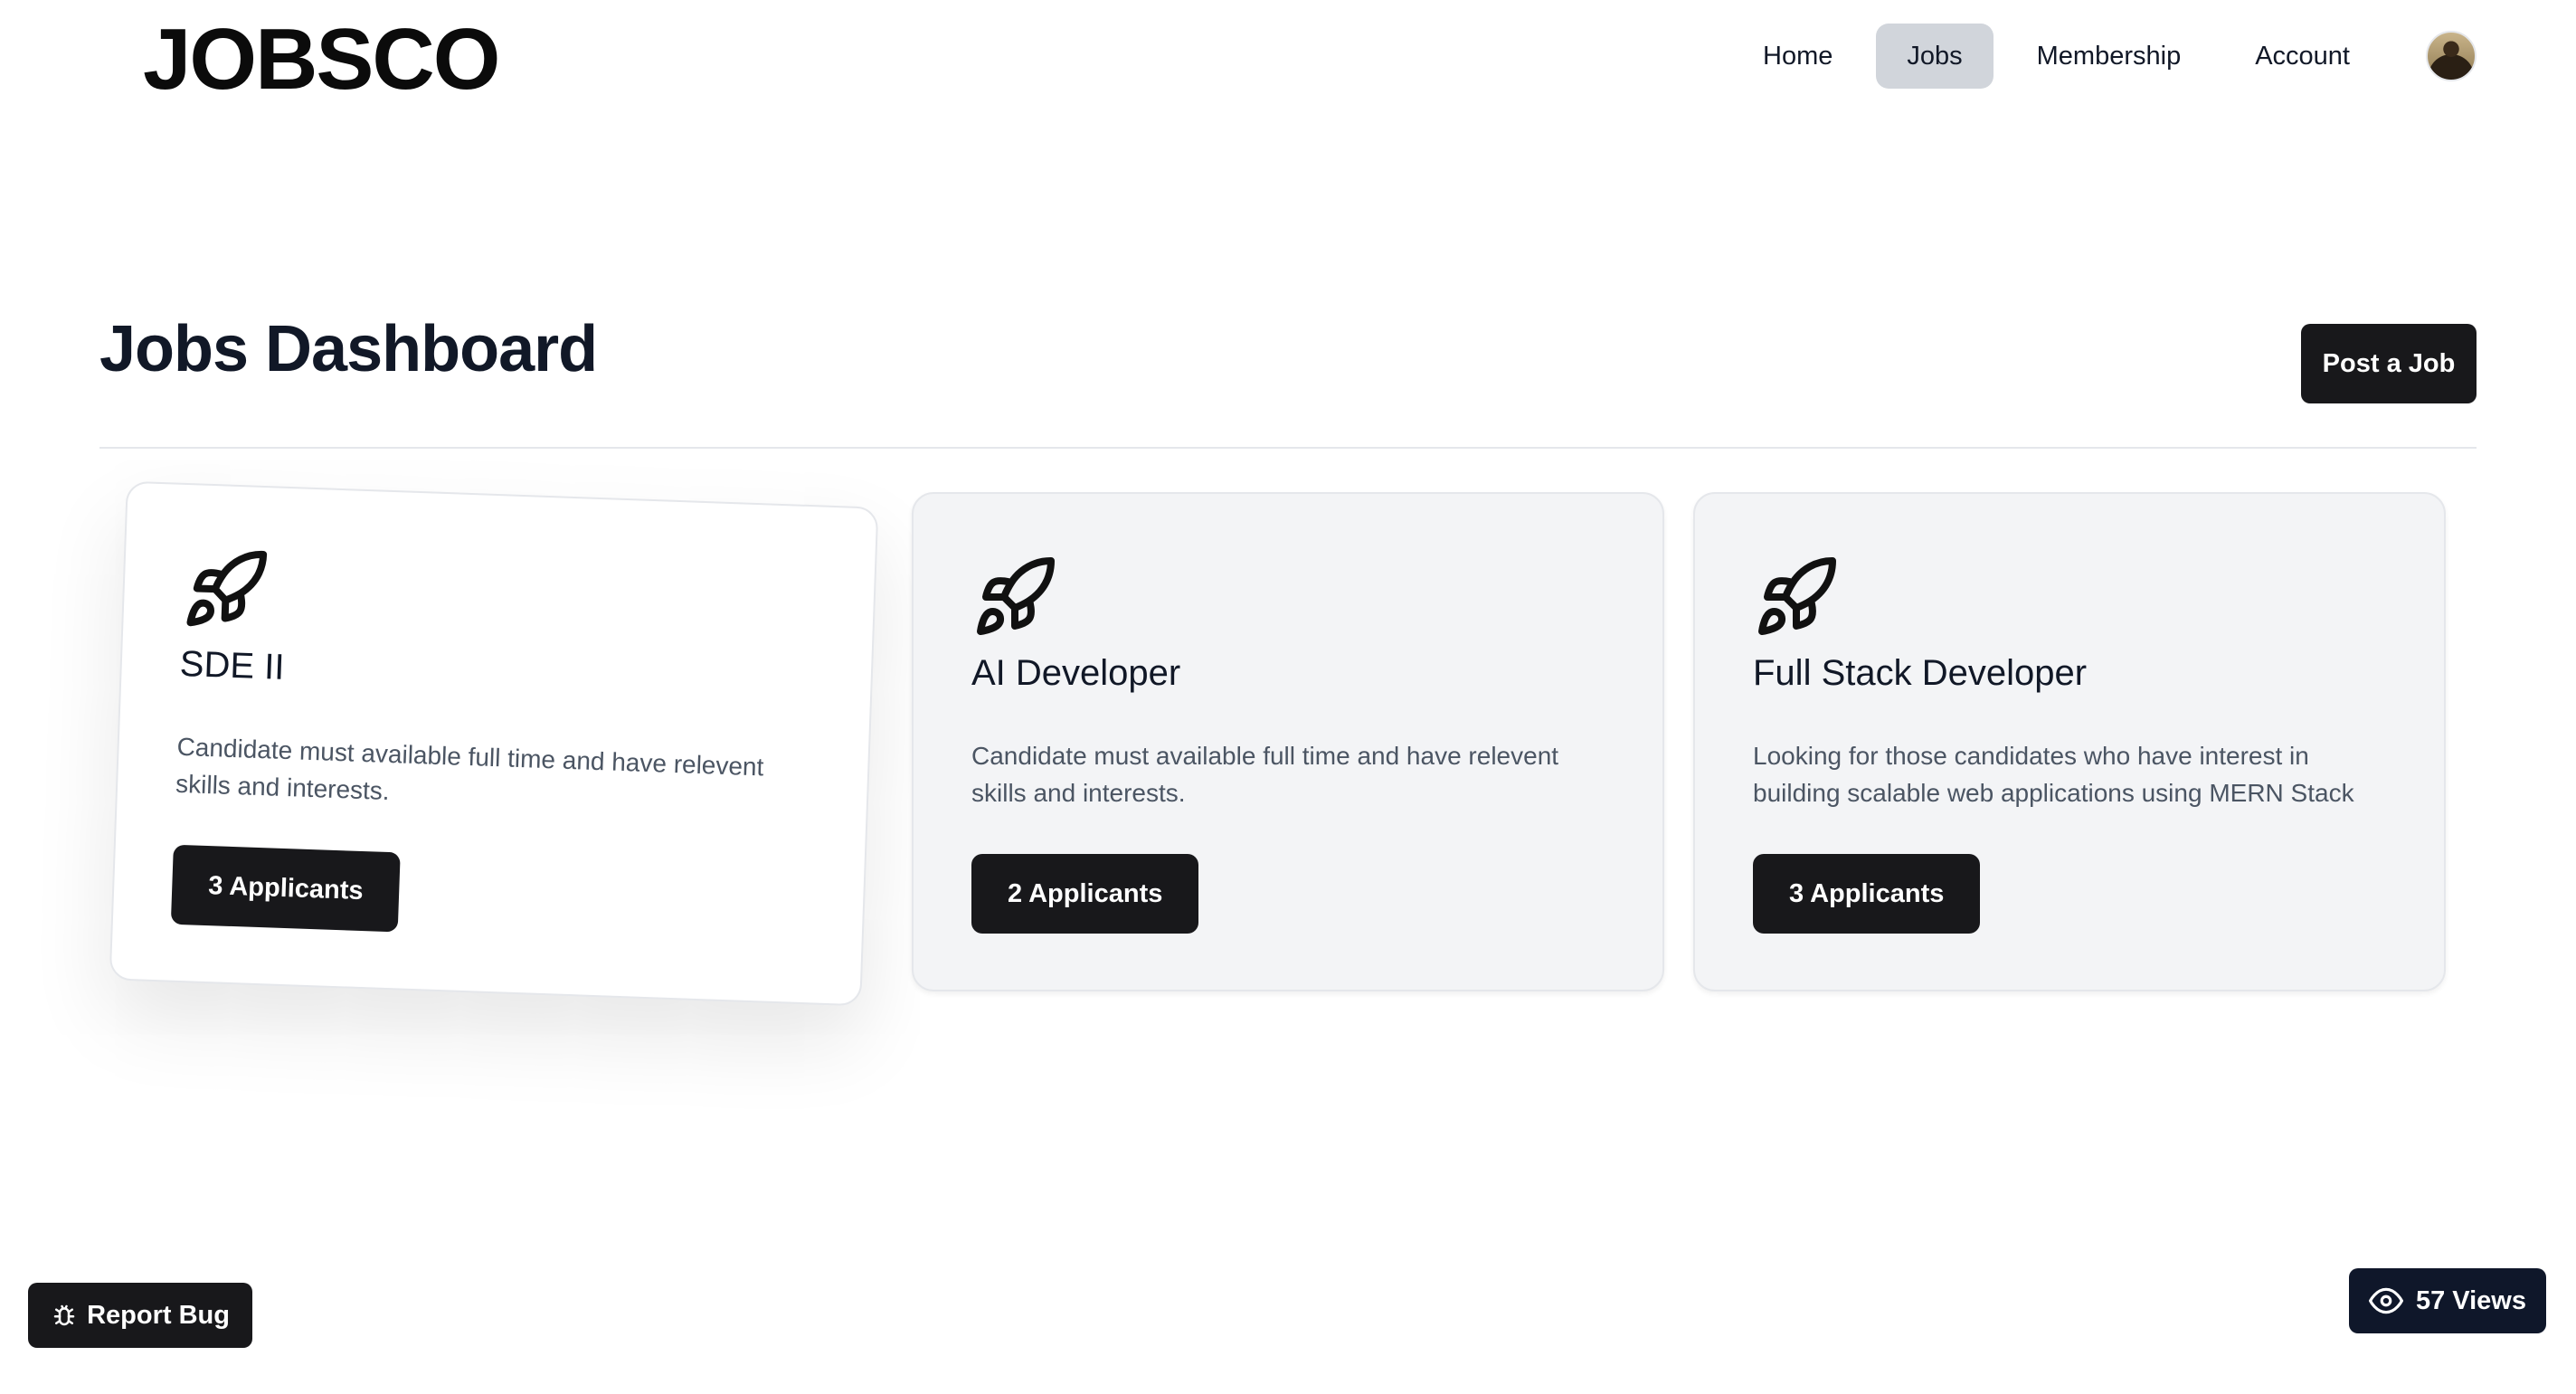 This screenshot has width=2576, height=1394. I want to click on top-header: JOBSCO Home Jobs Membership Account, so click(1288, 57).